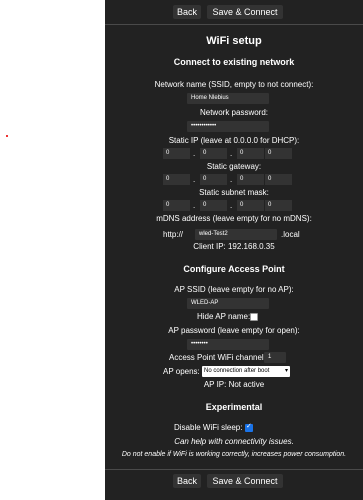 Image resolution: width=363 pixels, height=500 pixels. What do you see at coordinates (187, 481) in the screenshot?
I see `back-button-bottom: Back` at bounding box center [187, 481].